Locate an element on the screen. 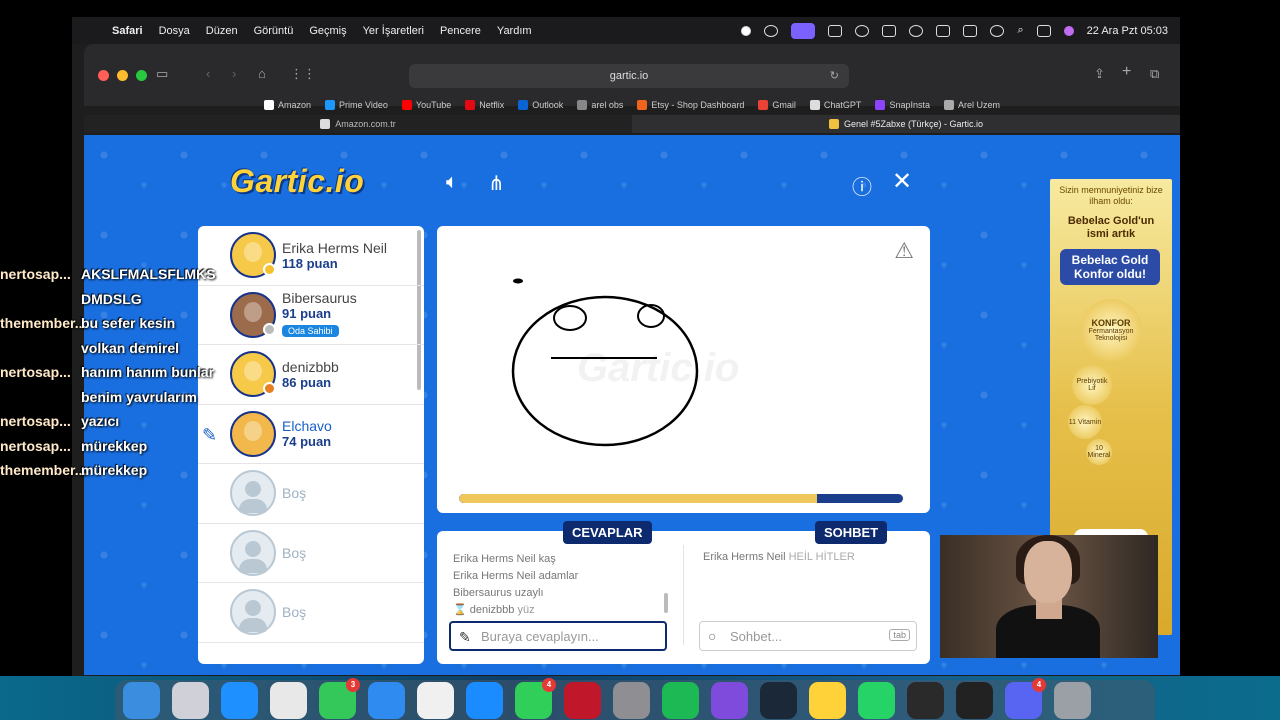 The image size is (1280, 720). bookmark-item: Outlook is located at coordinates (540, 105).